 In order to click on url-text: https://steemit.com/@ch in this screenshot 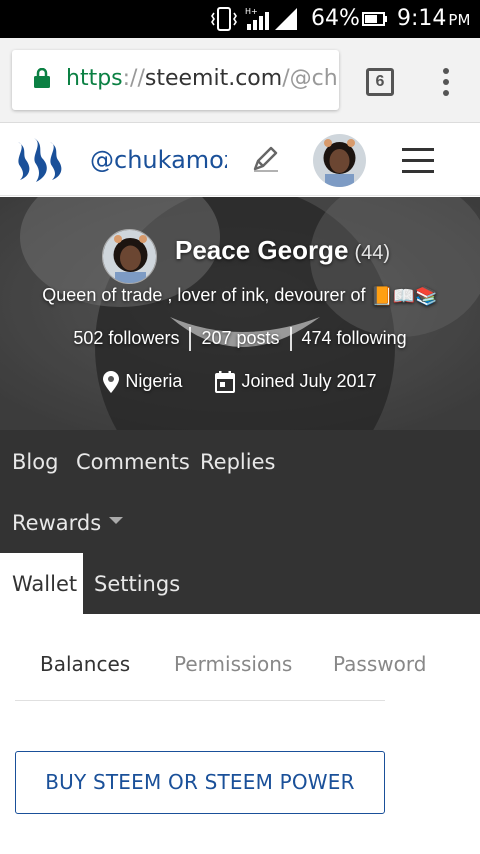, I will do `click(202, 78)`.